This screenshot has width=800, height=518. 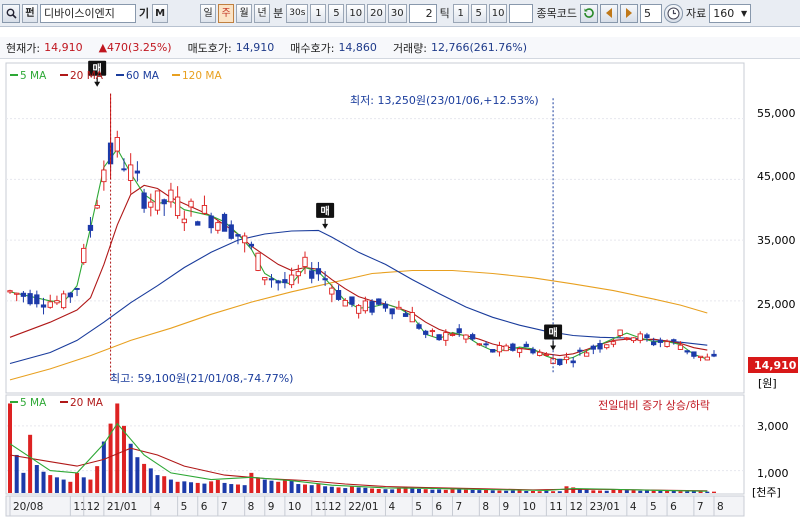 I want to click on minute-30-button: 30, so click(x=397, y=13).